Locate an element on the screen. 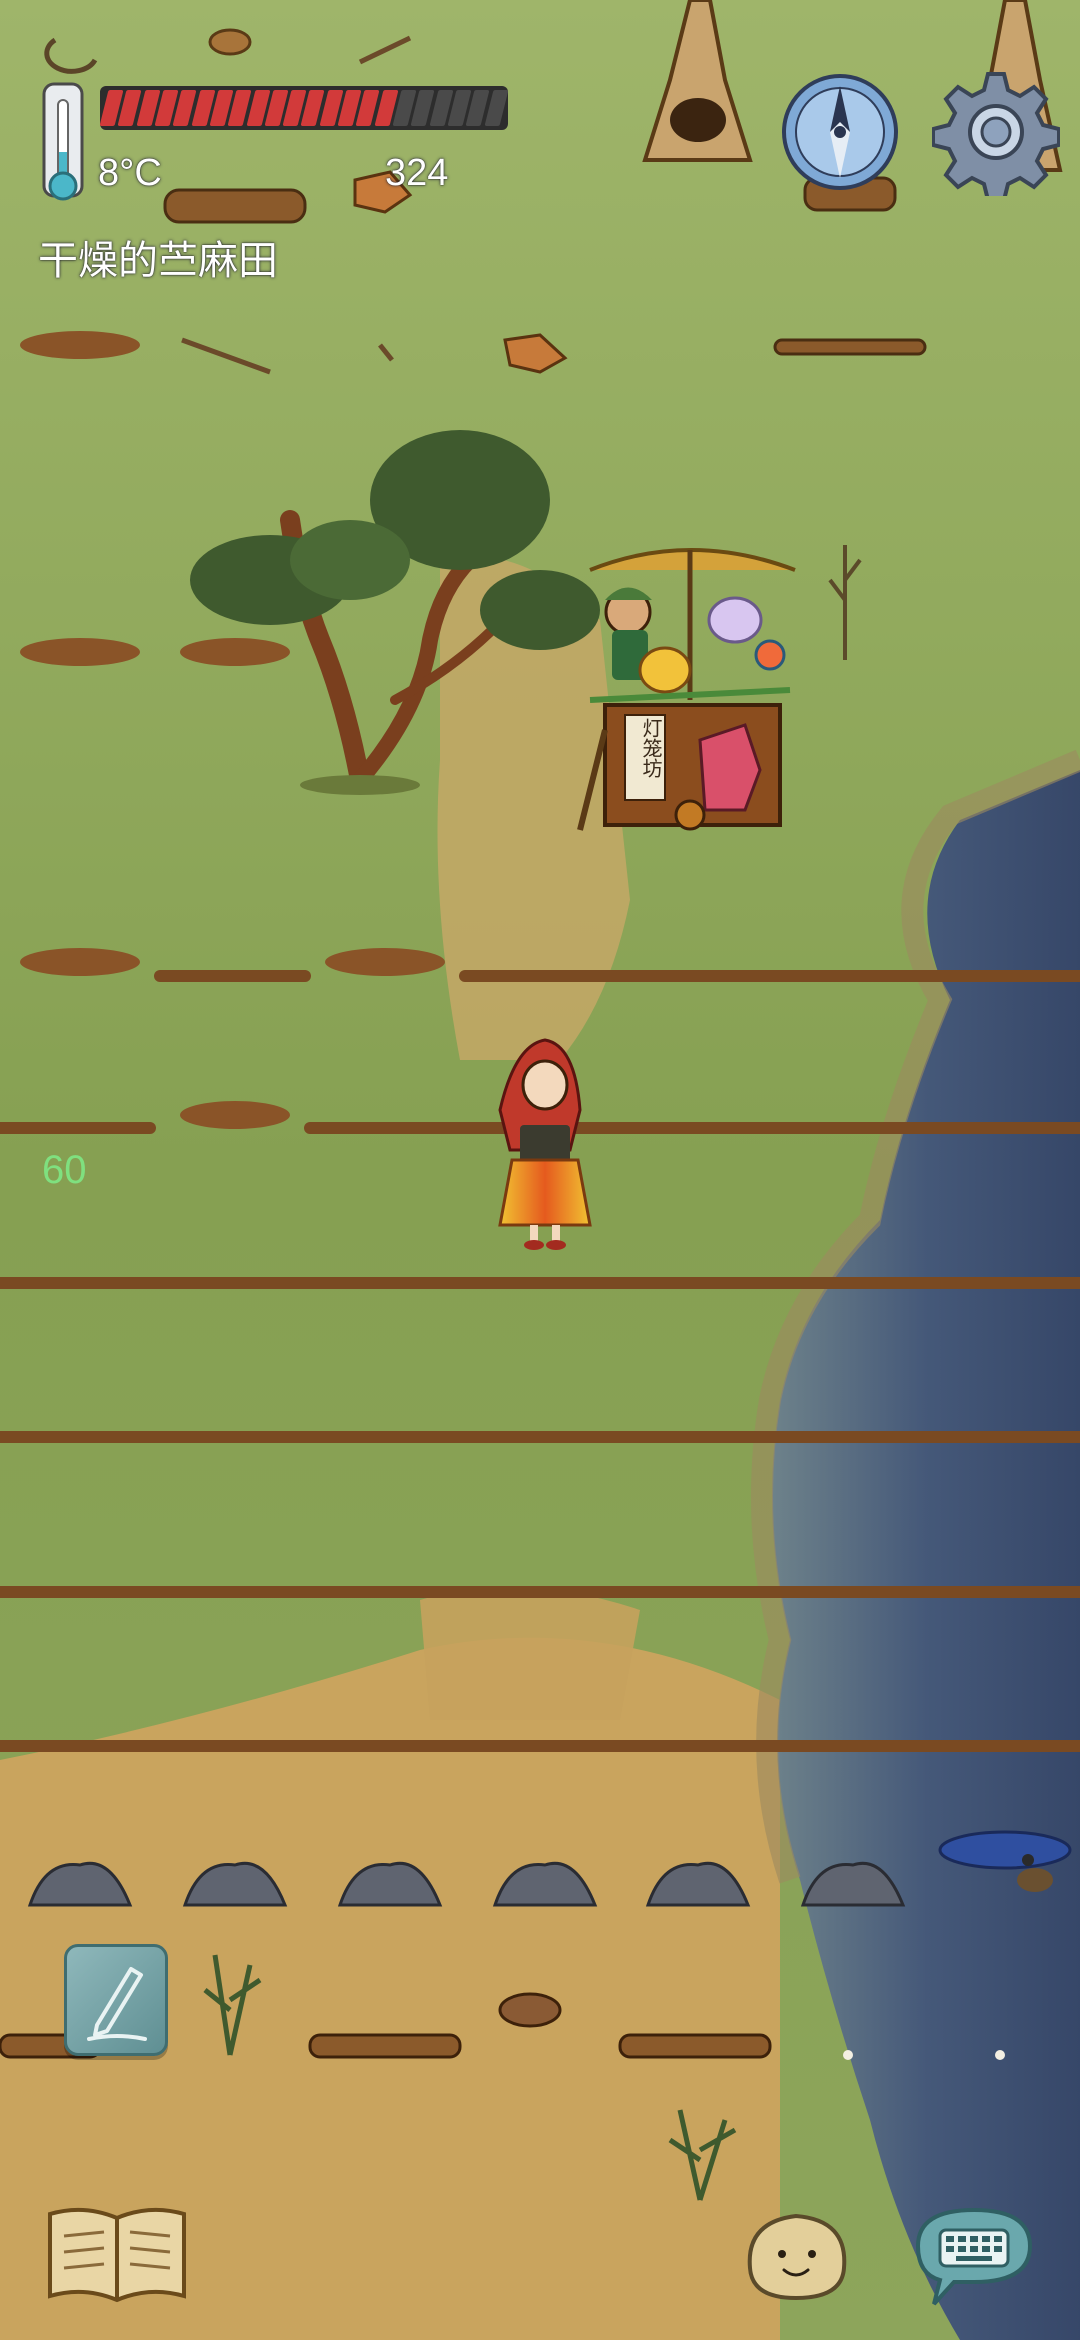  basket is located at coordinates (230, 42).